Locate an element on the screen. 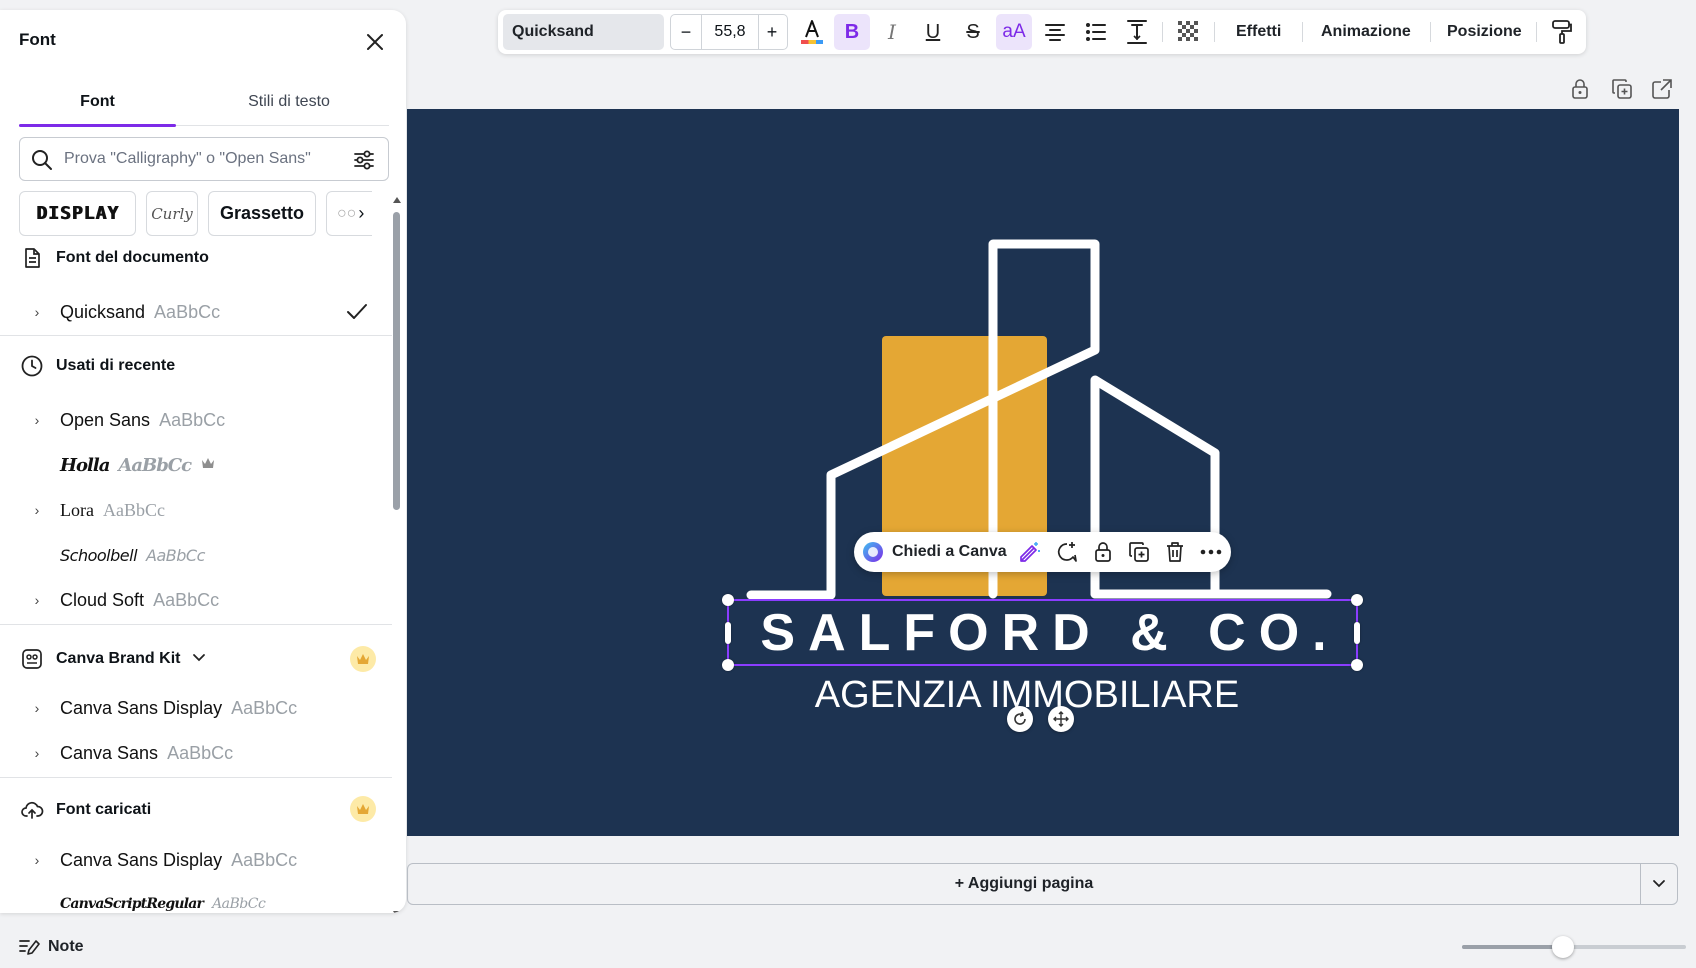 Image resolution: width=1696 pixels, height=968 pixels. font-item-quicksand: › Quicksand AaBbCc is located at coordinates (197, 312).